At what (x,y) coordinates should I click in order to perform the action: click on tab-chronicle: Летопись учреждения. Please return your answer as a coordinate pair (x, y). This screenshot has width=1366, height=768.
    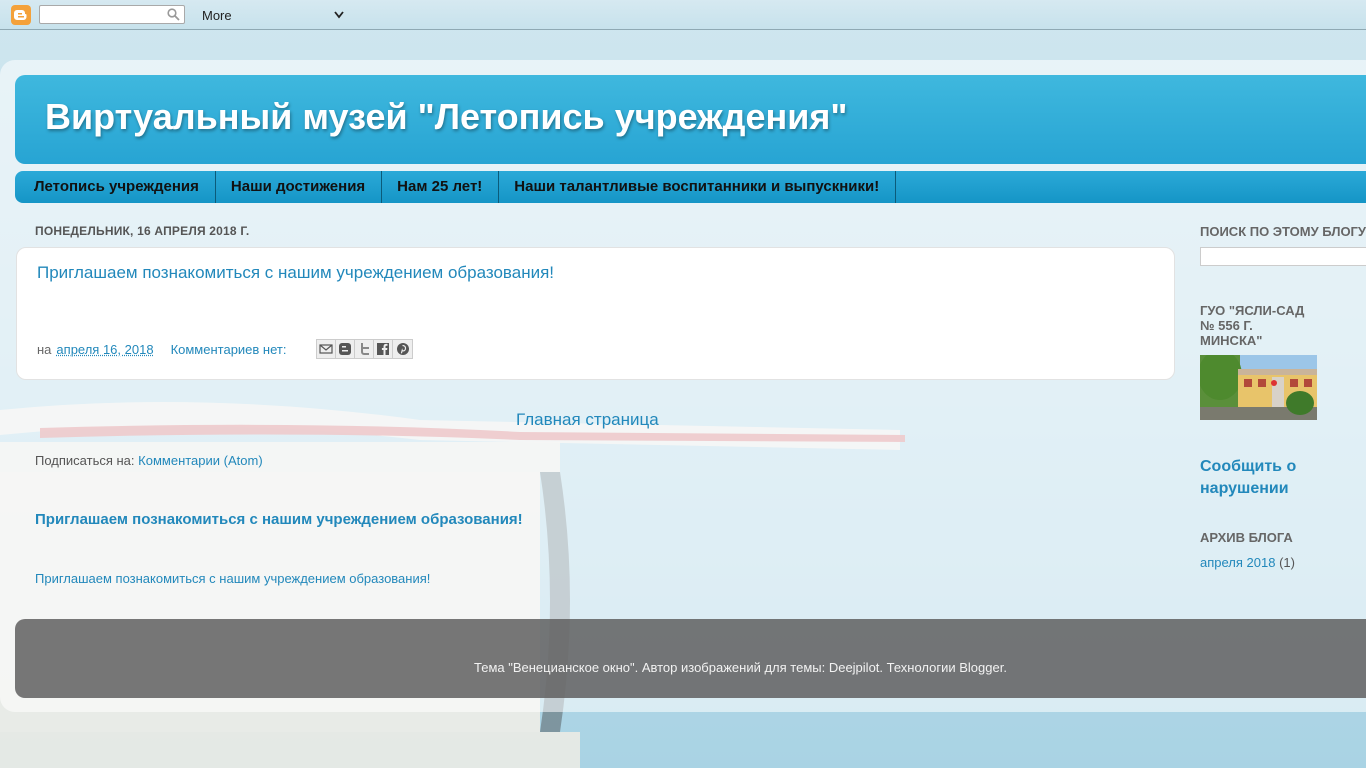
    Looking at the image, I should click on (115, 187).